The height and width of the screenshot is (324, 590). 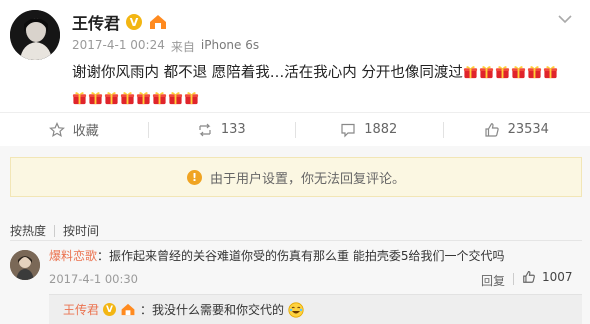 I want to click on comment-reply-button: 回复, so click(x=493, y=280).